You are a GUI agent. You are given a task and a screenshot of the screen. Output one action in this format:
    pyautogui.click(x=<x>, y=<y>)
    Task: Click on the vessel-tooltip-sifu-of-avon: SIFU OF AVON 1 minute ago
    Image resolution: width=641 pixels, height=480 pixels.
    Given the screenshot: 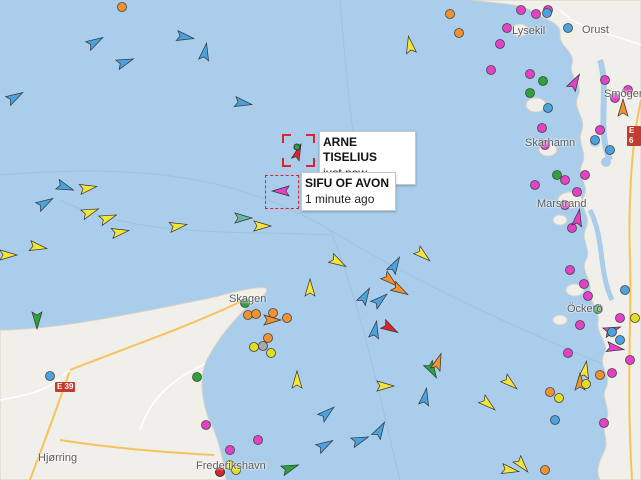 What is the action you would take?
    pyautogui.click(x=348, y=191)
    